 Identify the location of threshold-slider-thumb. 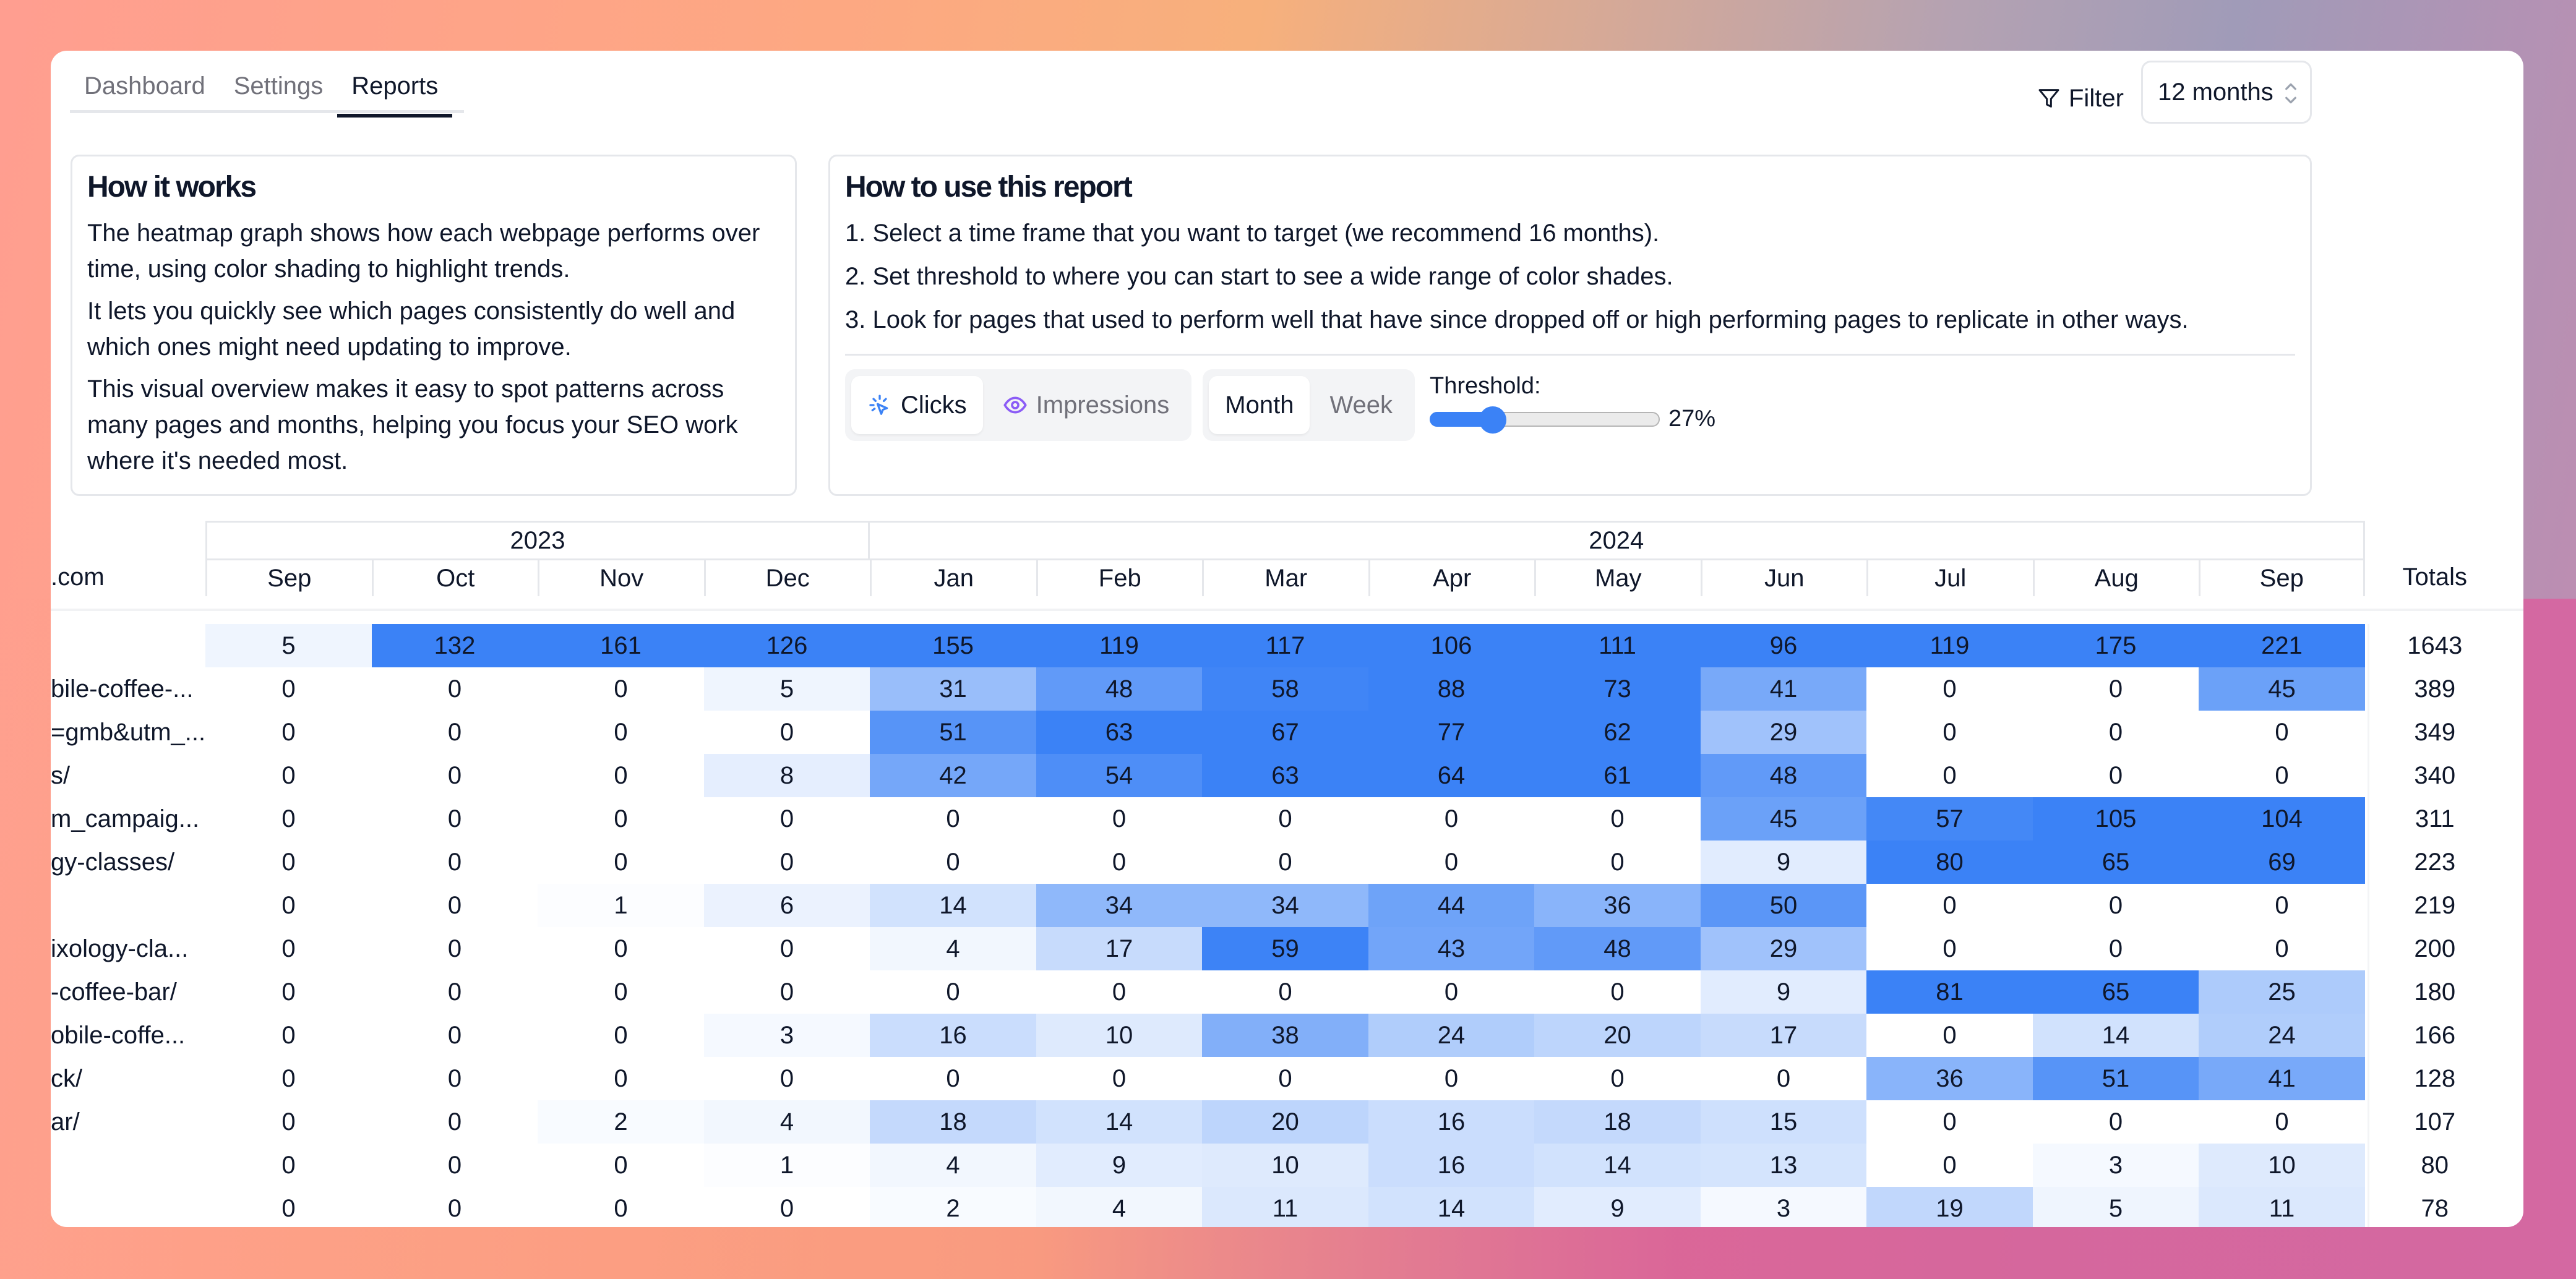
(1493, 420).